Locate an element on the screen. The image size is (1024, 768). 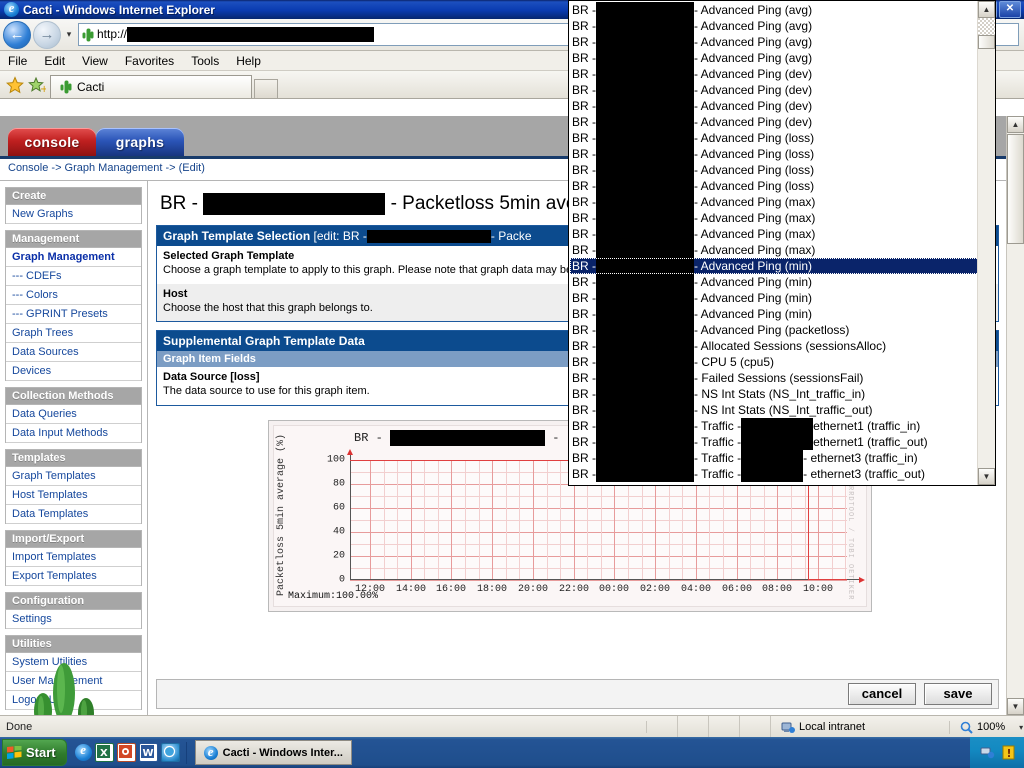
dropdown-option: BR - - Failed Sessions (sessionsFail) is located at coordinates (774, 378).